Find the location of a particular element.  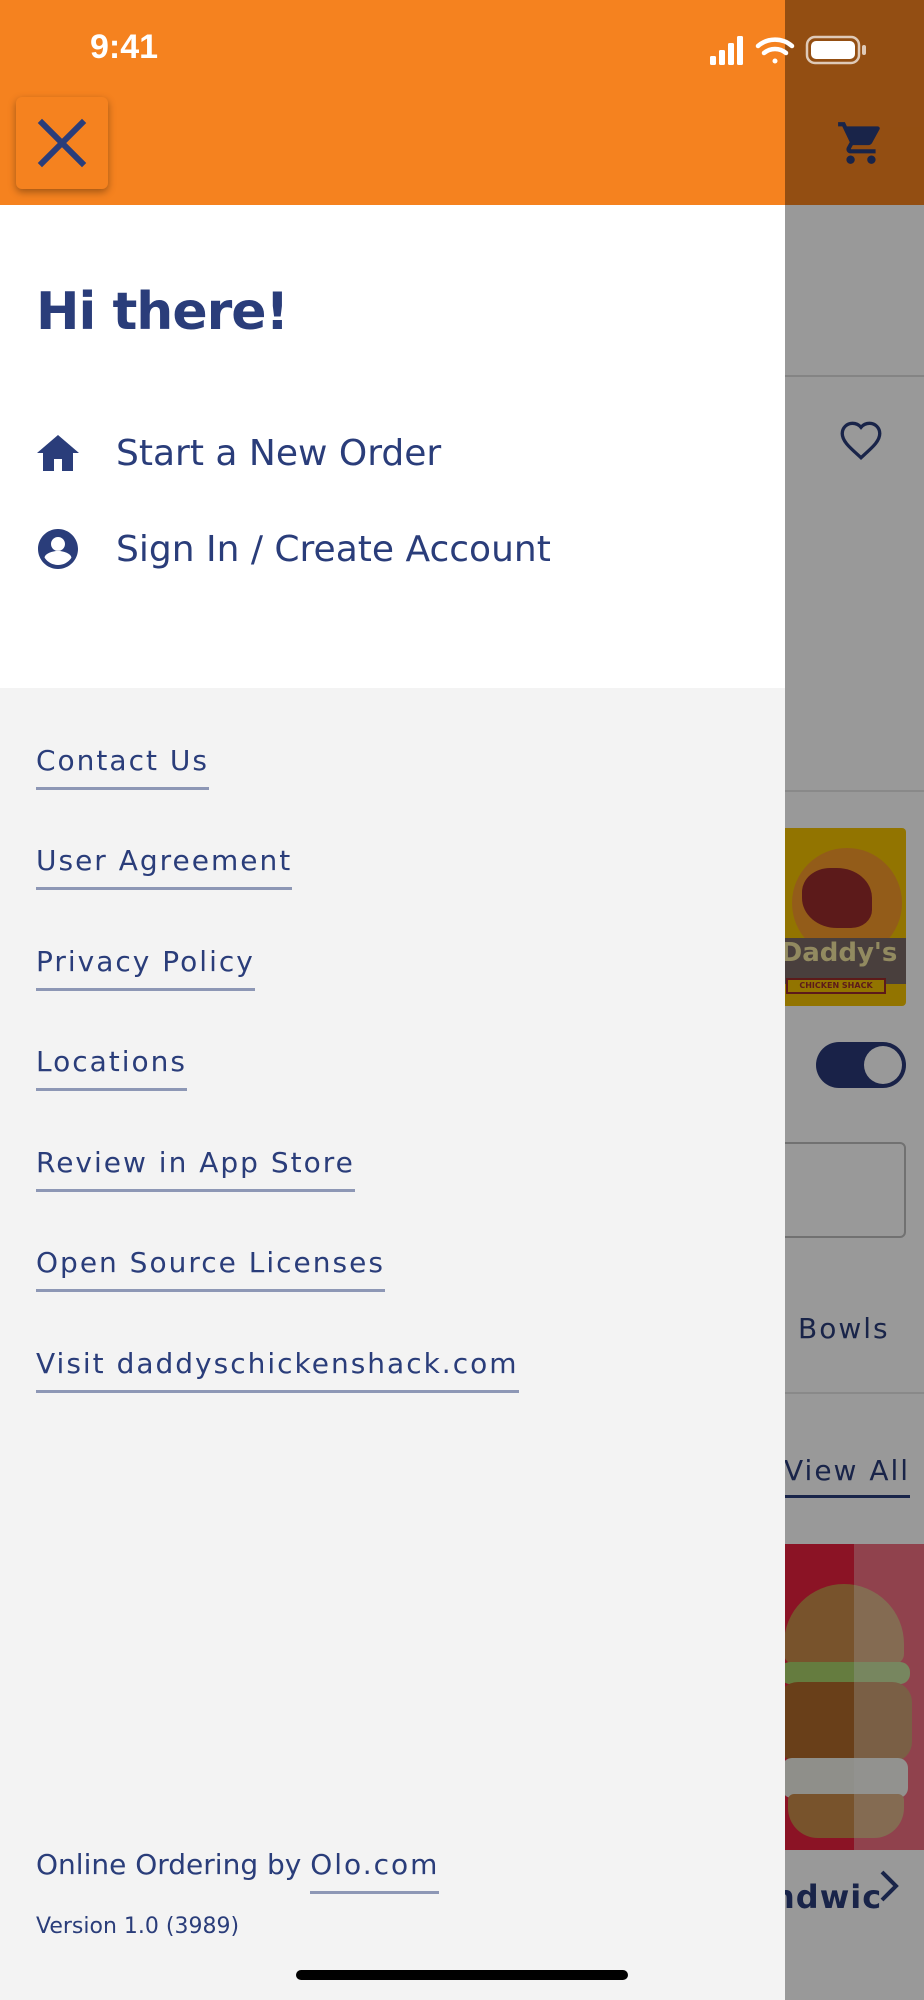

footer-credit: Online Ordering by Olo.com is located at coordinates (238, 1871).